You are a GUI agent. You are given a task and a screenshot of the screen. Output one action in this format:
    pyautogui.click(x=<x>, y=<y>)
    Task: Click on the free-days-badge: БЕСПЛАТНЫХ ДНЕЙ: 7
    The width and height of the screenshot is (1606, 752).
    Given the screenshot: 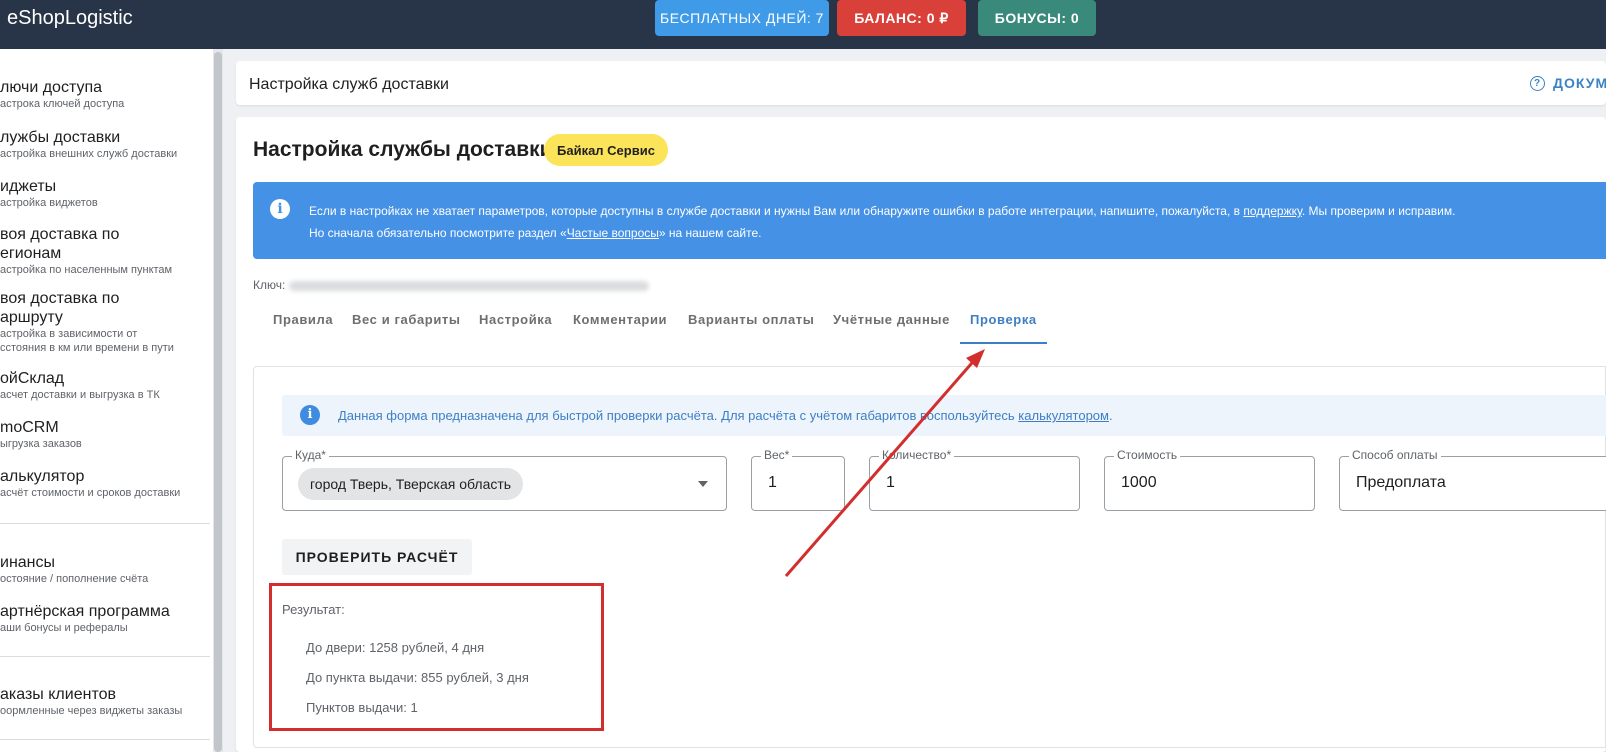 What is the action you would take?
    pyautogui.click(x=742, y=18)
    